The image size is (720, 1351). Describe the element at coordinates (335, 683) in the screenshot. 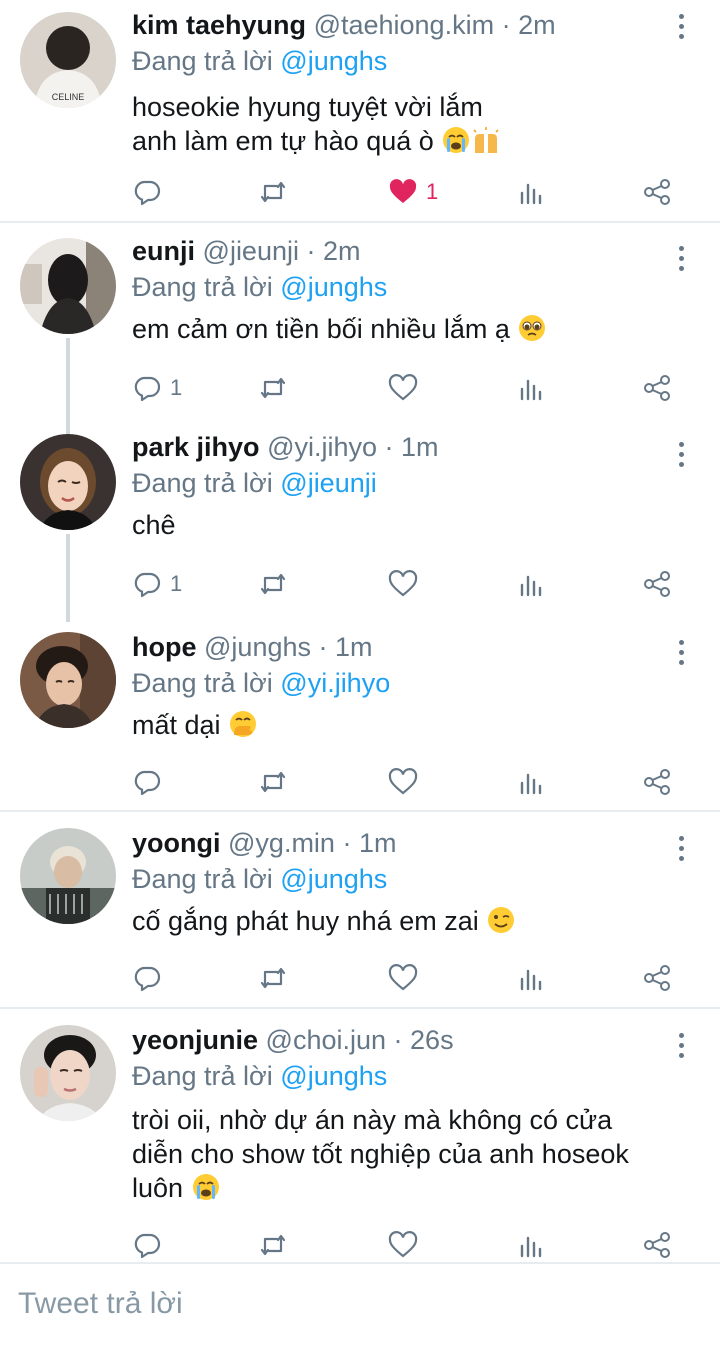

I see `mention-link: @yi.jihyo` at that location.